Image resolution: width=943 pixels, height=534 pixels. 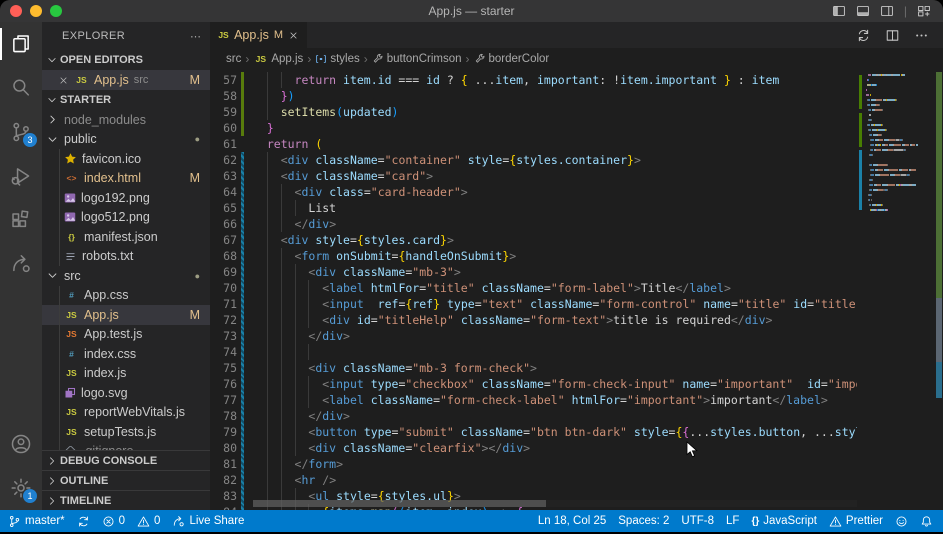 I want to click on section-outline: OUTLINE, so click(x=126, y=480).